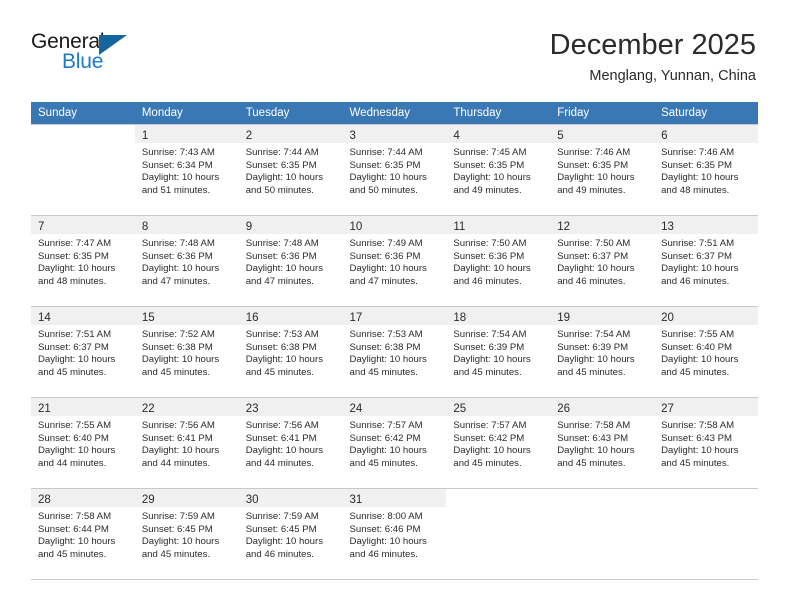 This screenshot has width=792, height=612. What do you see at coordinates (145, 136) in the screenshot?
I see `day-number: 1` at bounding box center [145, 136].